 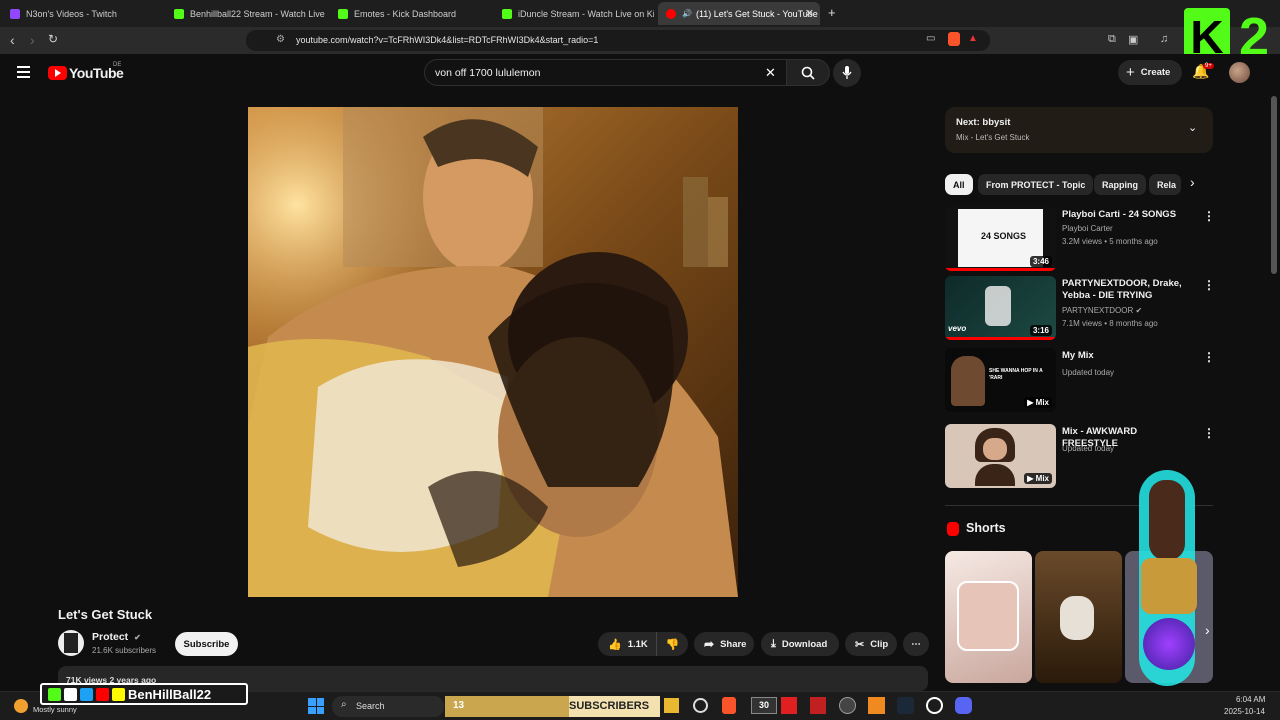 What do you see at coordinates (316, 706) in the screenshot?
I see `windows-start-icon` at bounding box center [316, 706].